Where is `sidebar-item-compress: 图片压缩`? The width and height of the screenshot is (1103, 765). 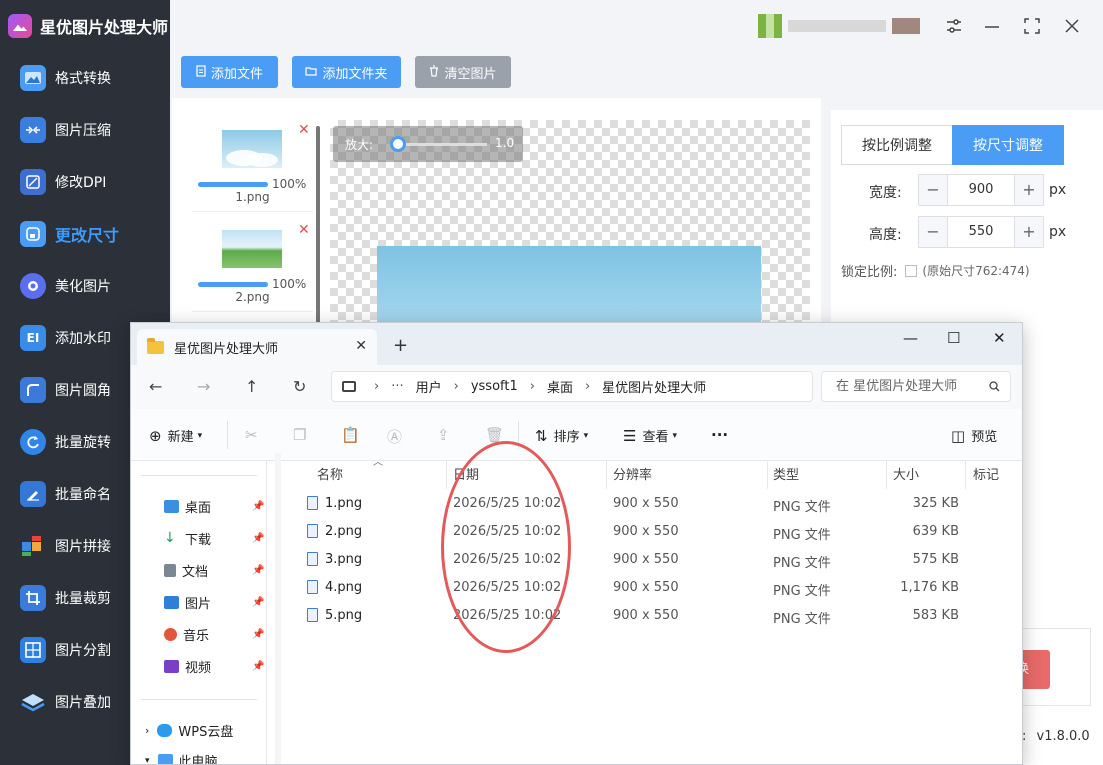
sidebar-item-compress: 图片压缩 is located at coordinates (85, 130).